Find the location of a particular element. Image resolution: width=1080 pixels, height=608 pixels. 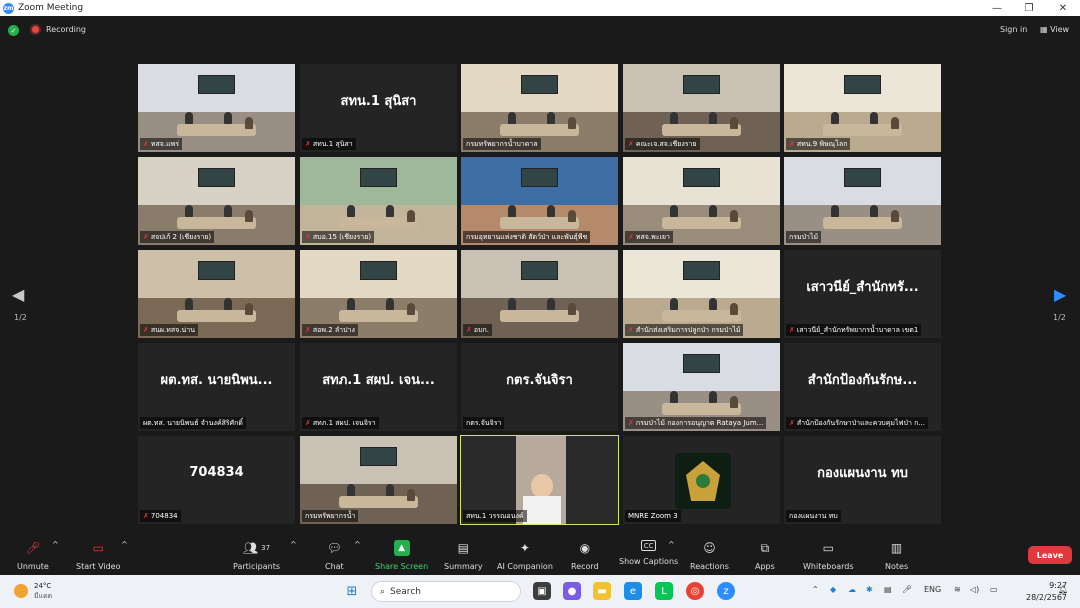

chat-chevron-icon: ^ is located at coordinates (357, 544).